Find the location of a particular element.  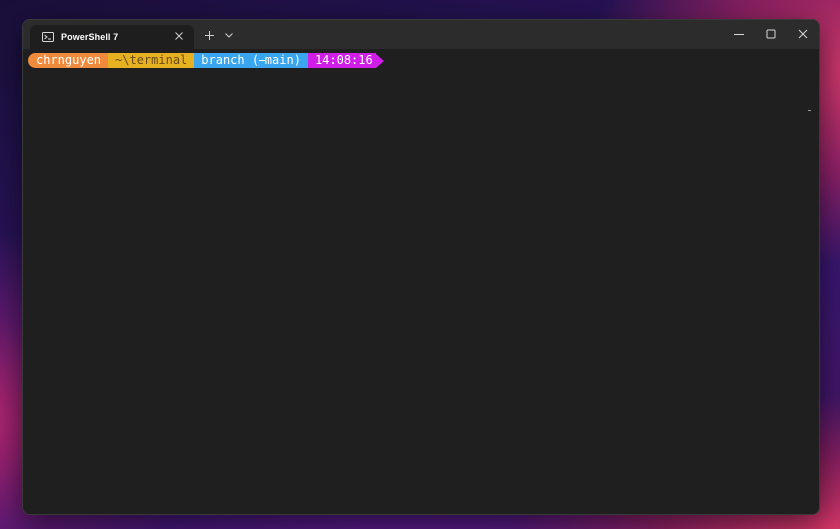

close-window-button is located at coordinates (803, 34).